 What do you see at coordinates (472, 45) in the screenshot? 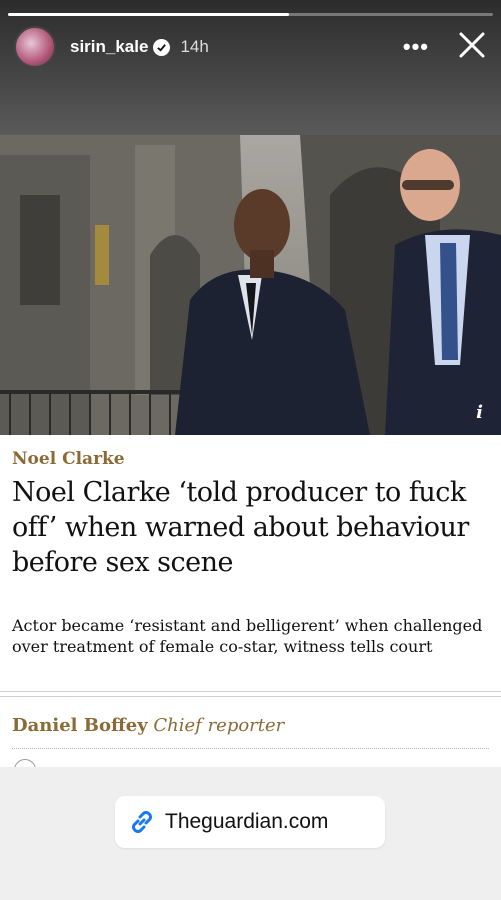
I see `close-icon` at bounding box center [472, 45].